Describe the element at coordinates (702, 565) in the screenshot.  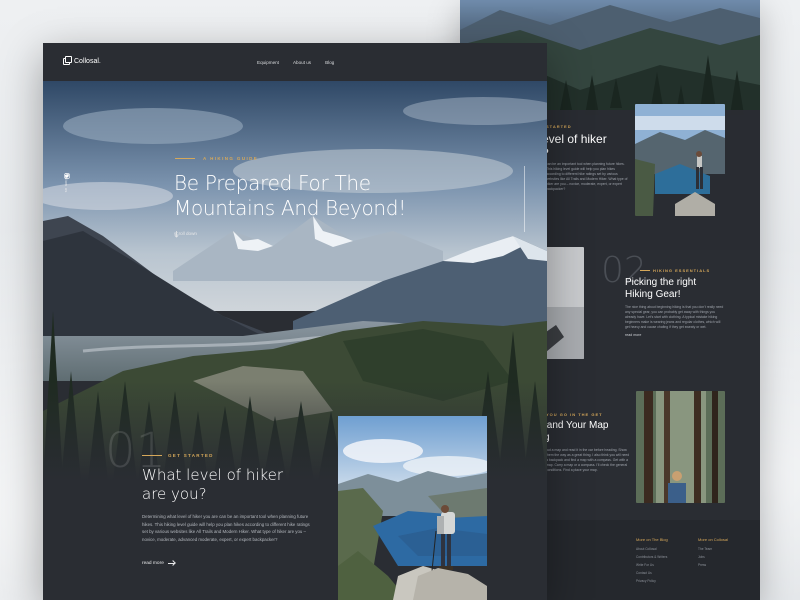
I see `footer-link: Press` at that location.